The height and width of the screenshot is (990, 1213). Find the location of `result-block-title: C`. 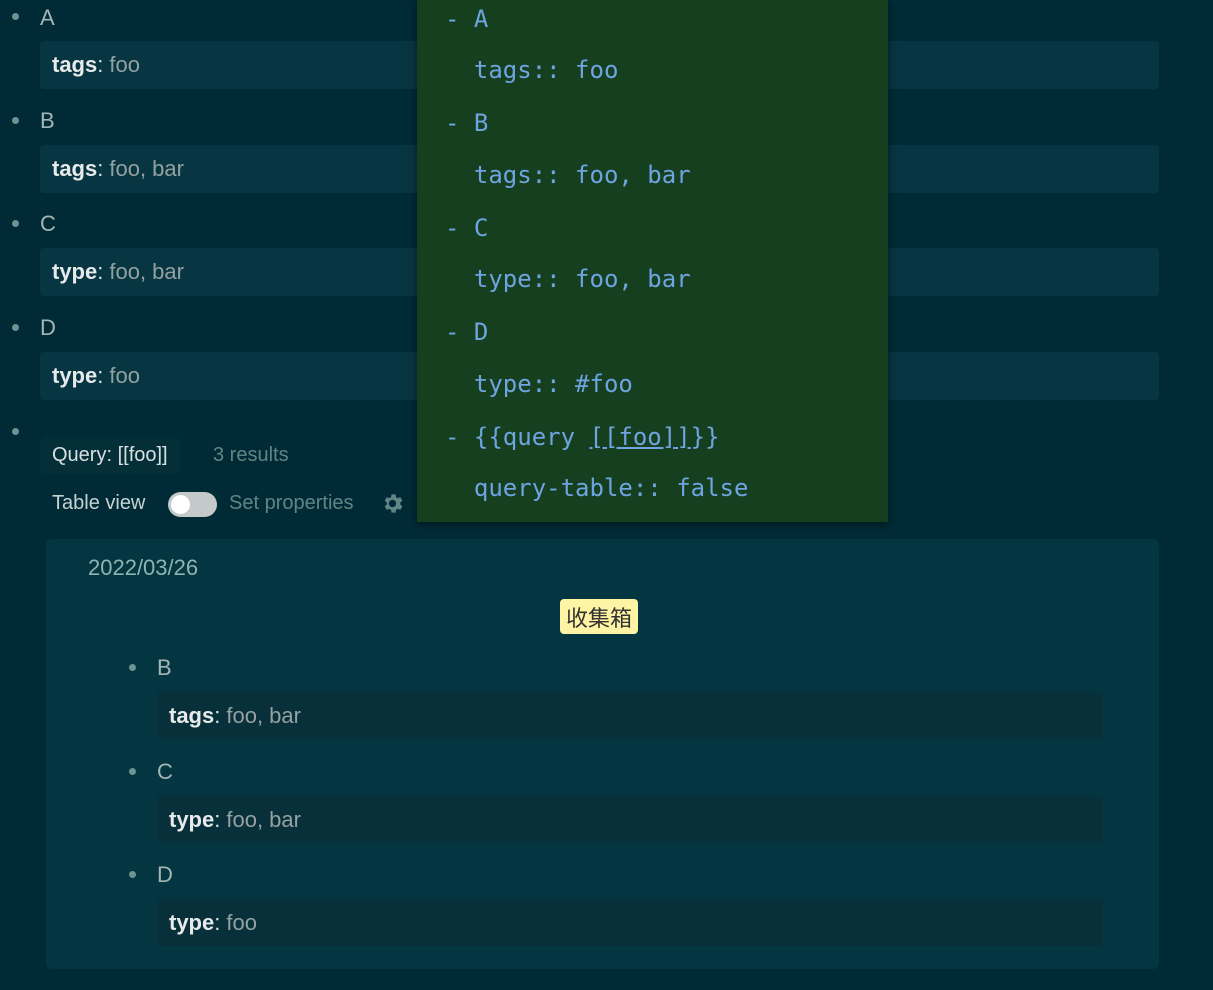

result-block-title: C is located at coordinates (165, 772).